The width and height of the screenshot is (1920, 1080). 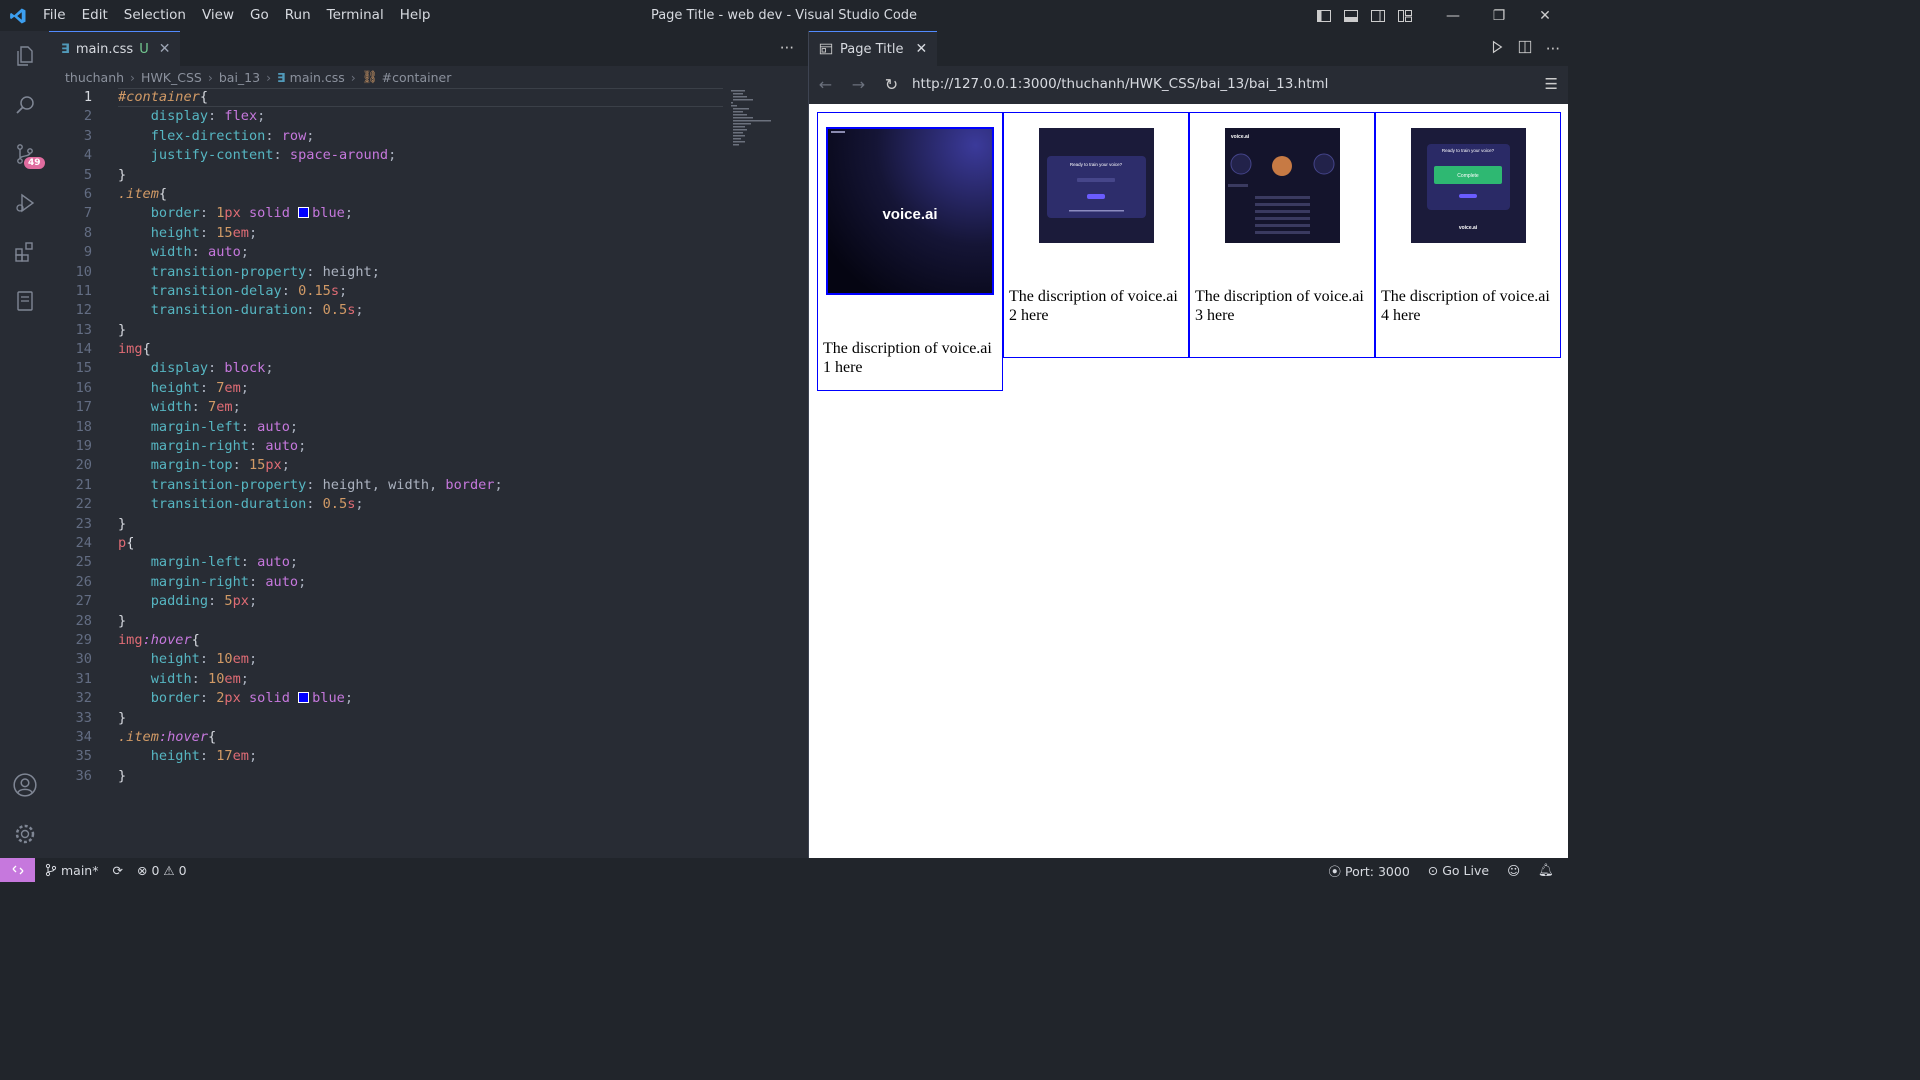 I want to click on code-line: 35 height: 17em;, so click(x=389, y=756).